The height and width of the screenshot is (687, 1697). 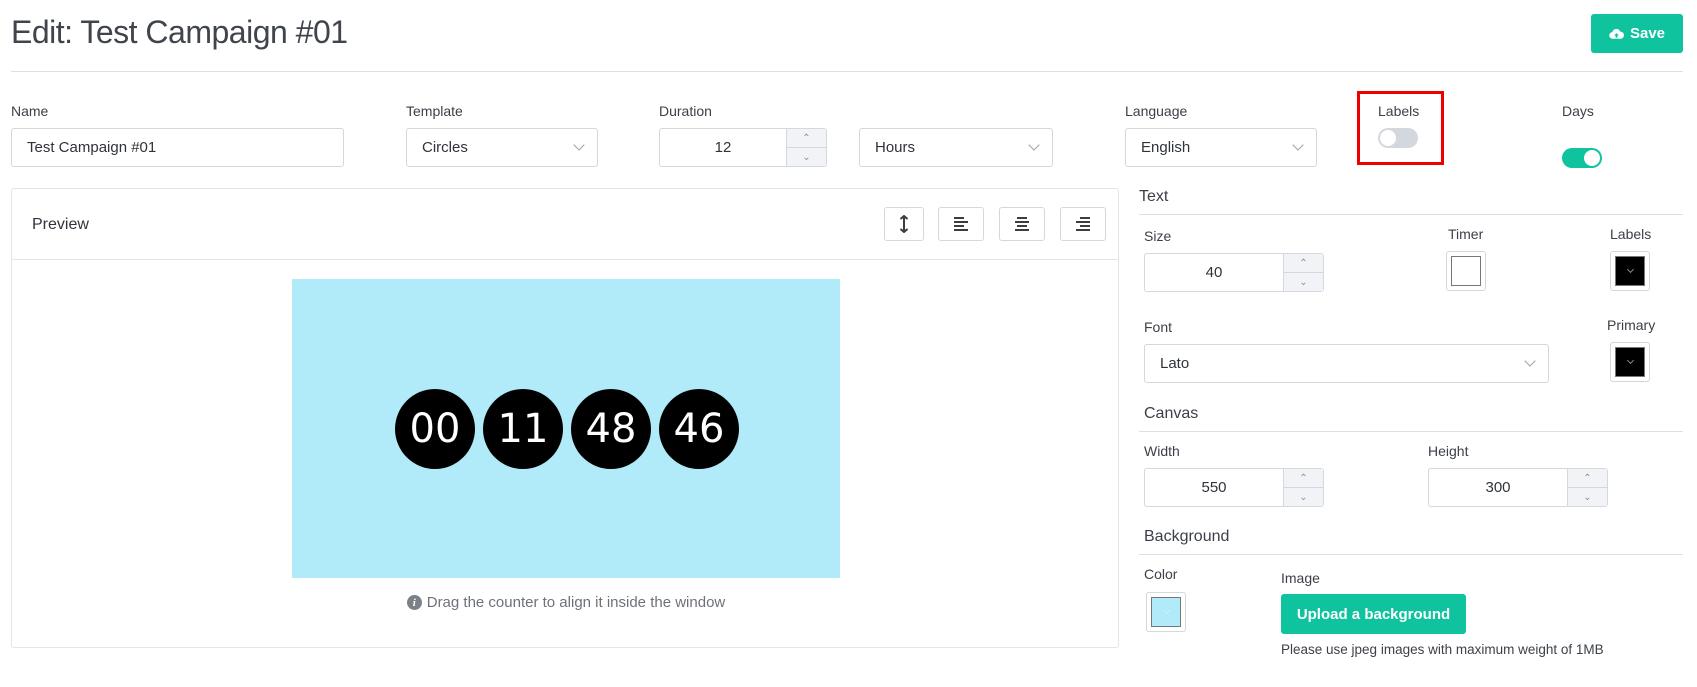 I want to click on height-label: Height, so click(x=1448, y=451).